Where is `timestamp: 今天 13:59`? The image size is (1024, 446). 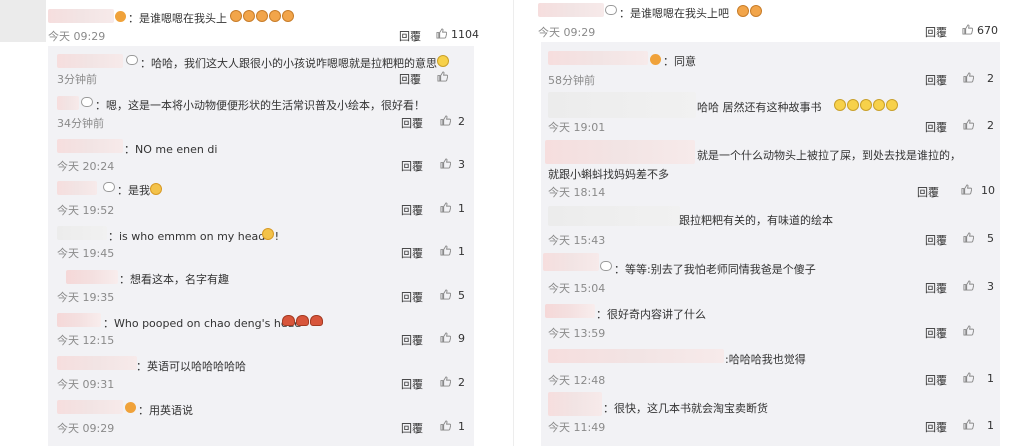
timestamp: 今天 13:59 is located at coordinates (577, 333).